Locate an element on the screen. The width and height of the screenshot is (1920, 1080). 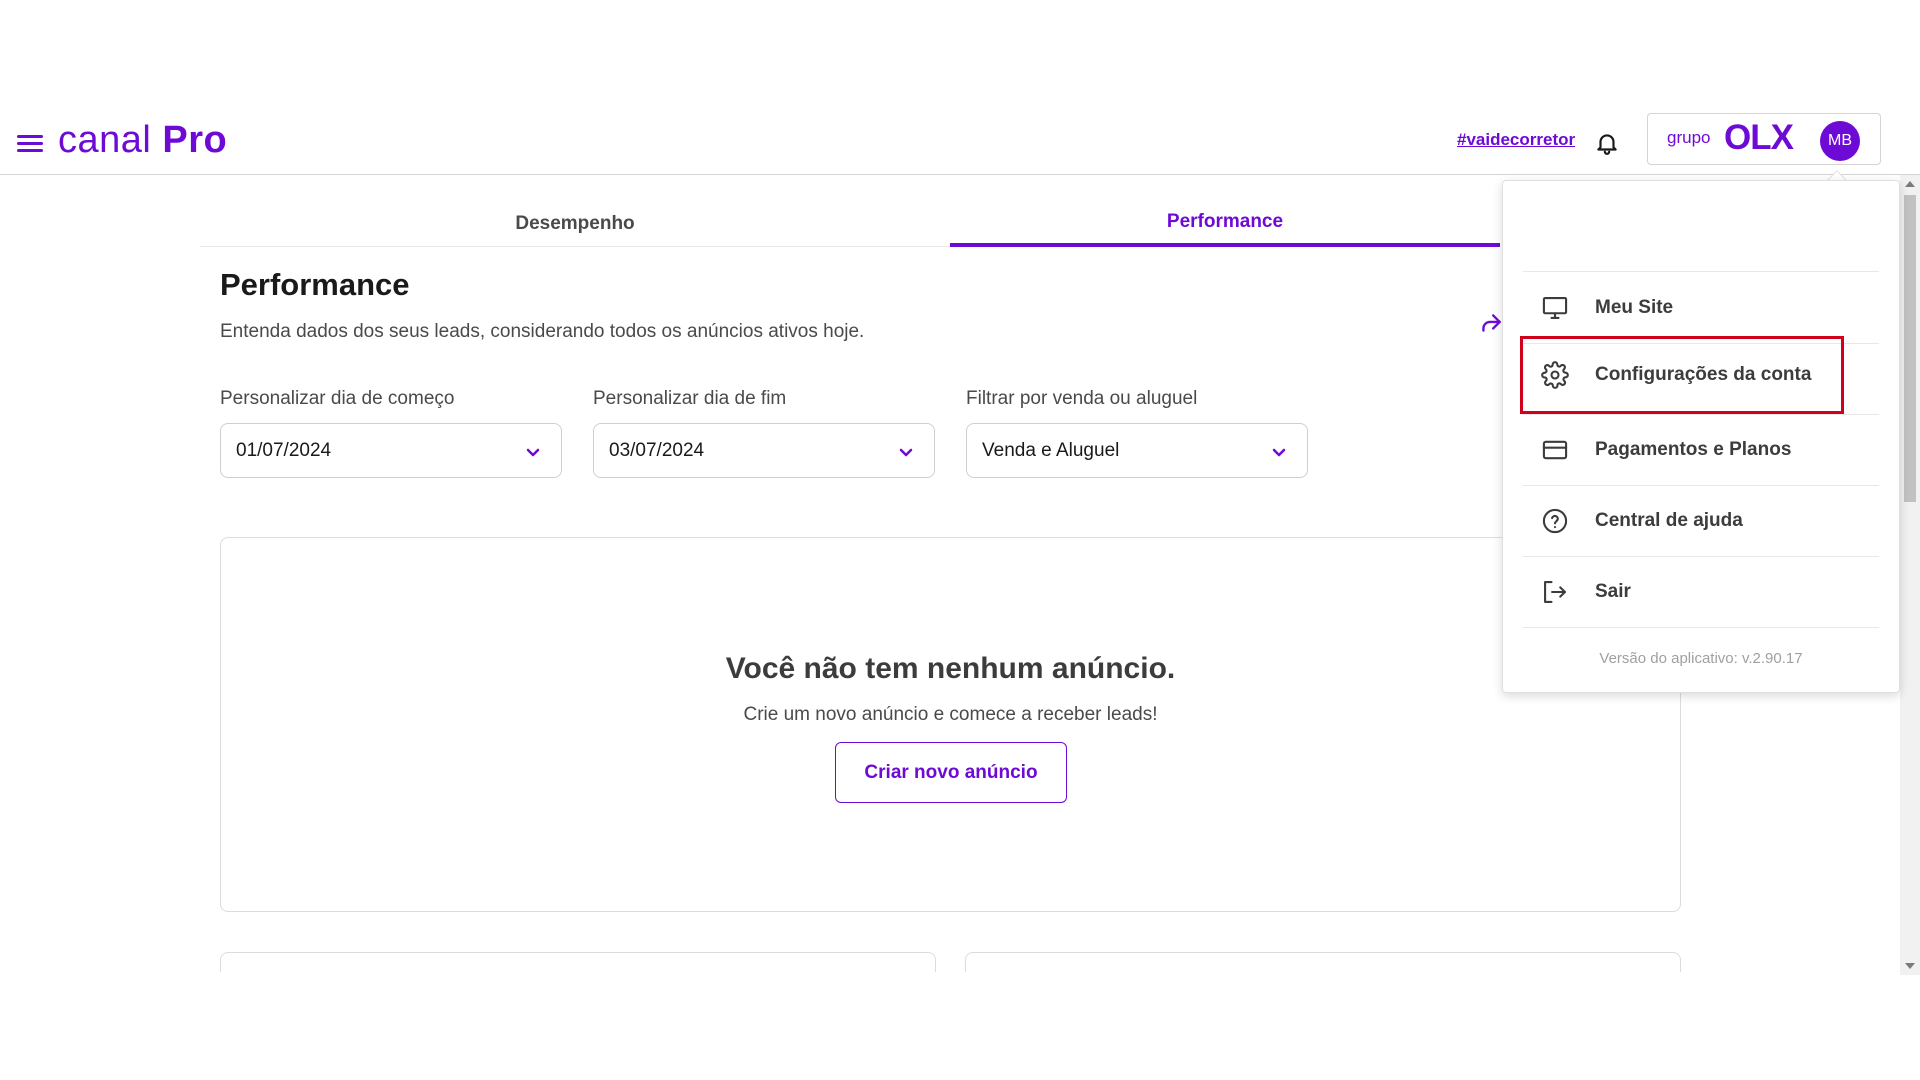
gear-icon is located at coordinates (1555, 375).